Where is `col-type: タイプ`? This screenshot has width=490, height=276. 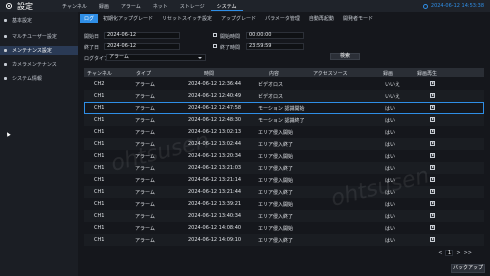 col-type: タイプ is located at coordinates (144, 74).